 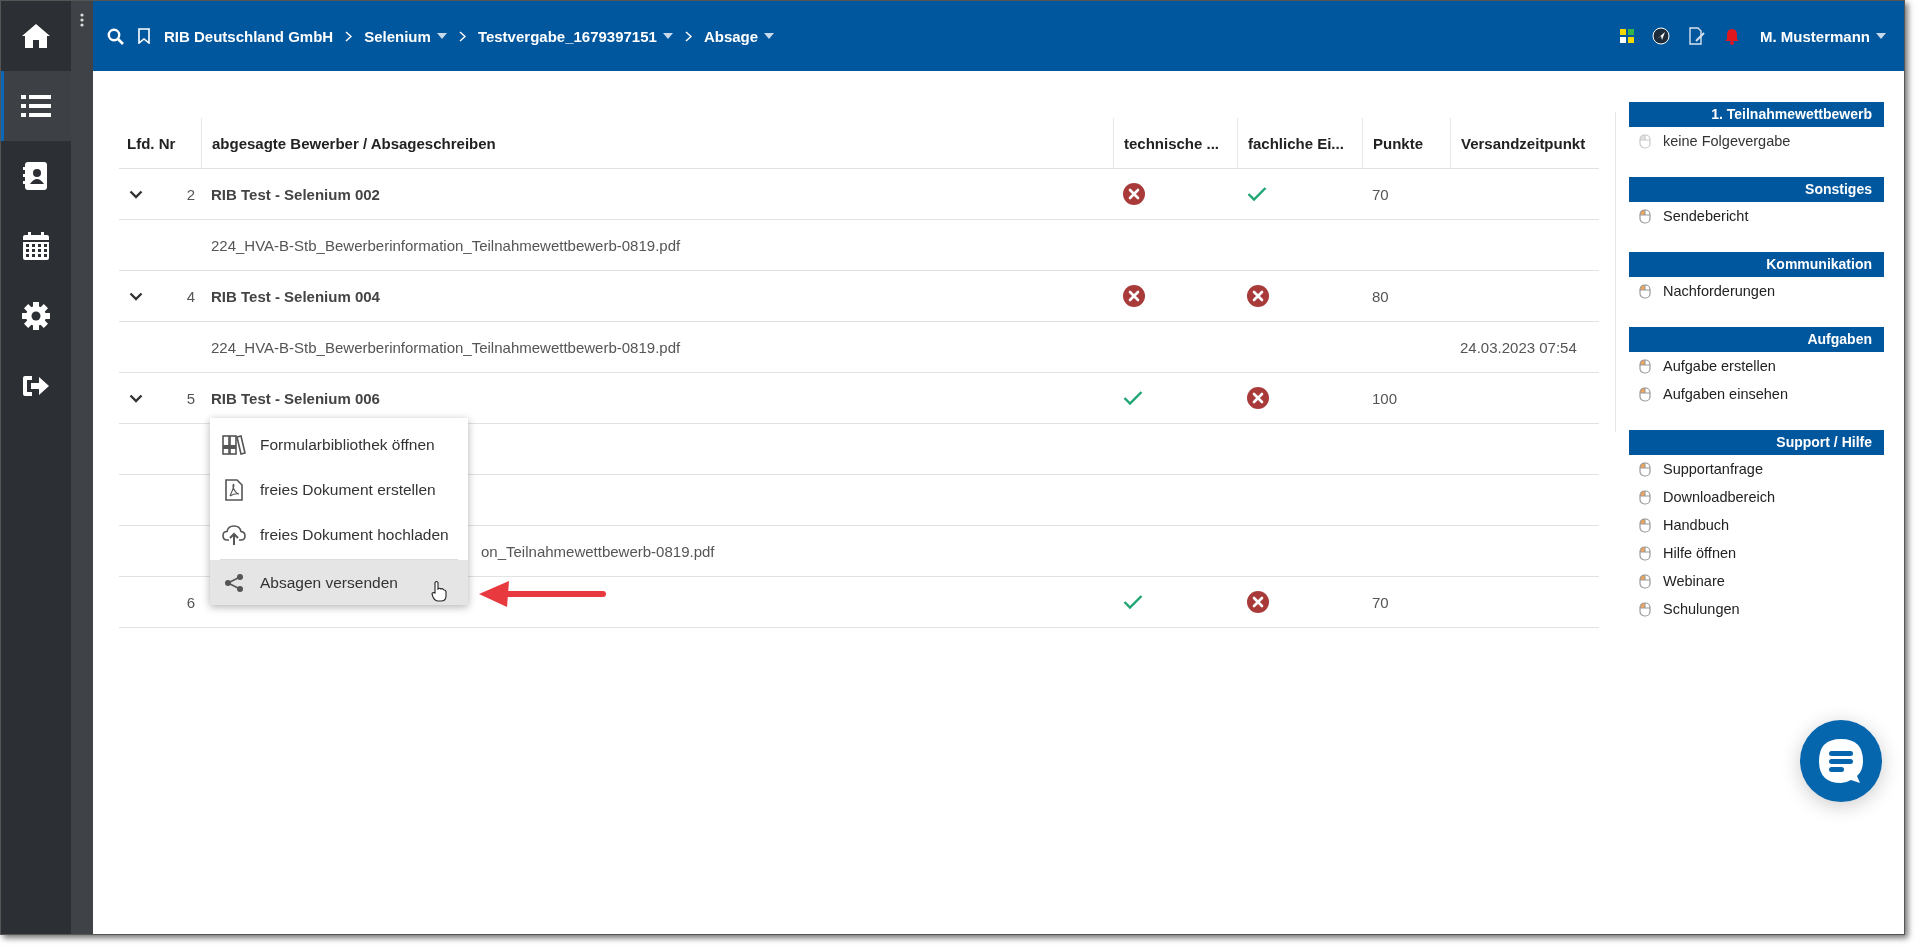 What do you see at coordinates (1756, 216) in the screenshot?
I see `panel-link: Sendebericht` at bounding box center [1756, 216].